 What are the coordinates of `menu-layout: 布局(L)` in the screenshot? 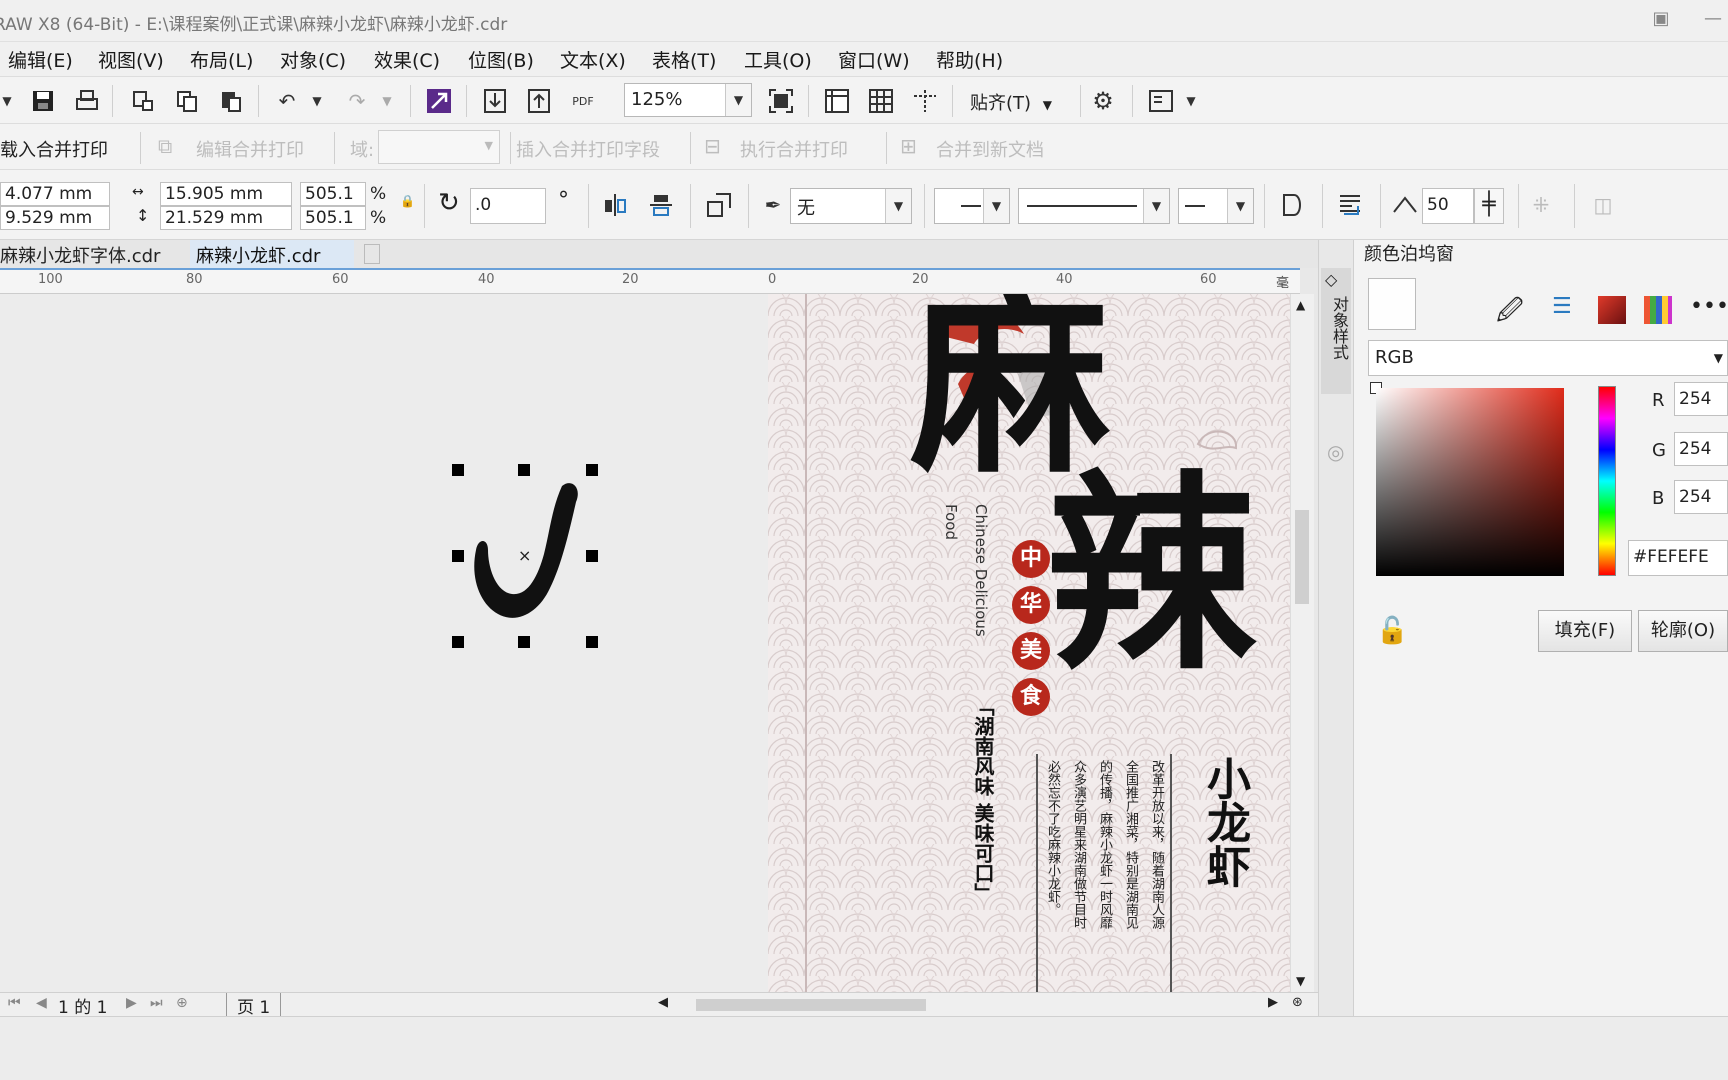 It's located at (221, 59).